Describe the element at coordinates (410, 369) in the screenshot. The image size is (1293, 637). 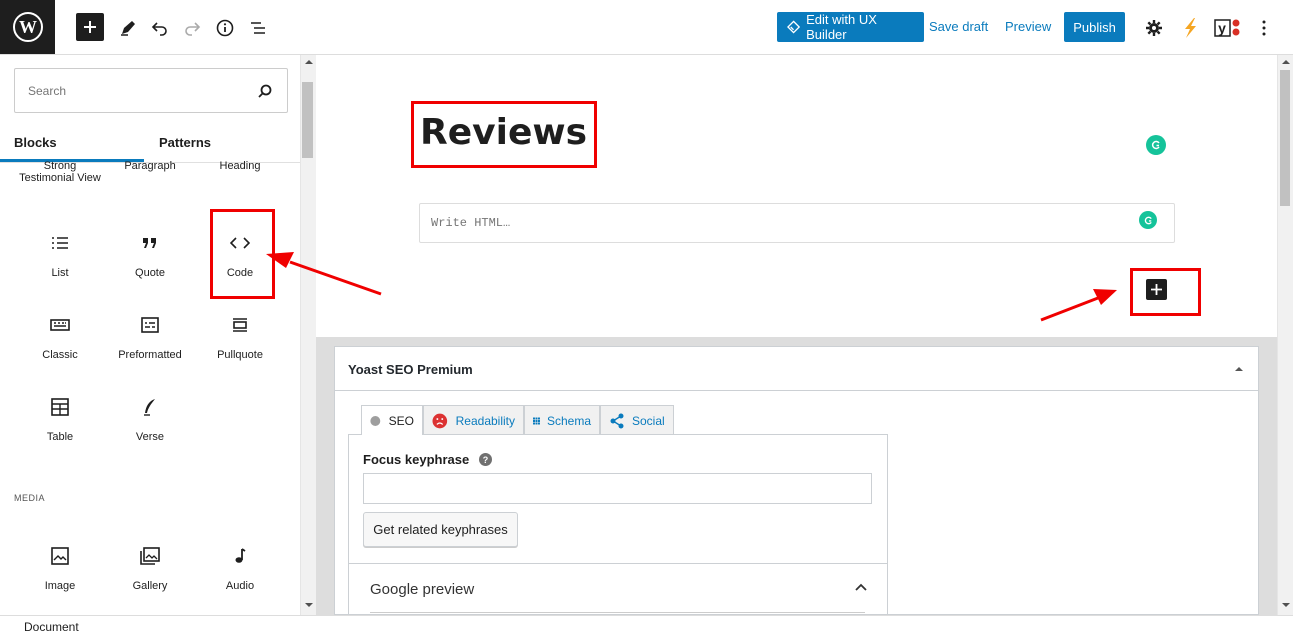
I see `yoast-panel-title: Yoast SEO Premium` at that location.